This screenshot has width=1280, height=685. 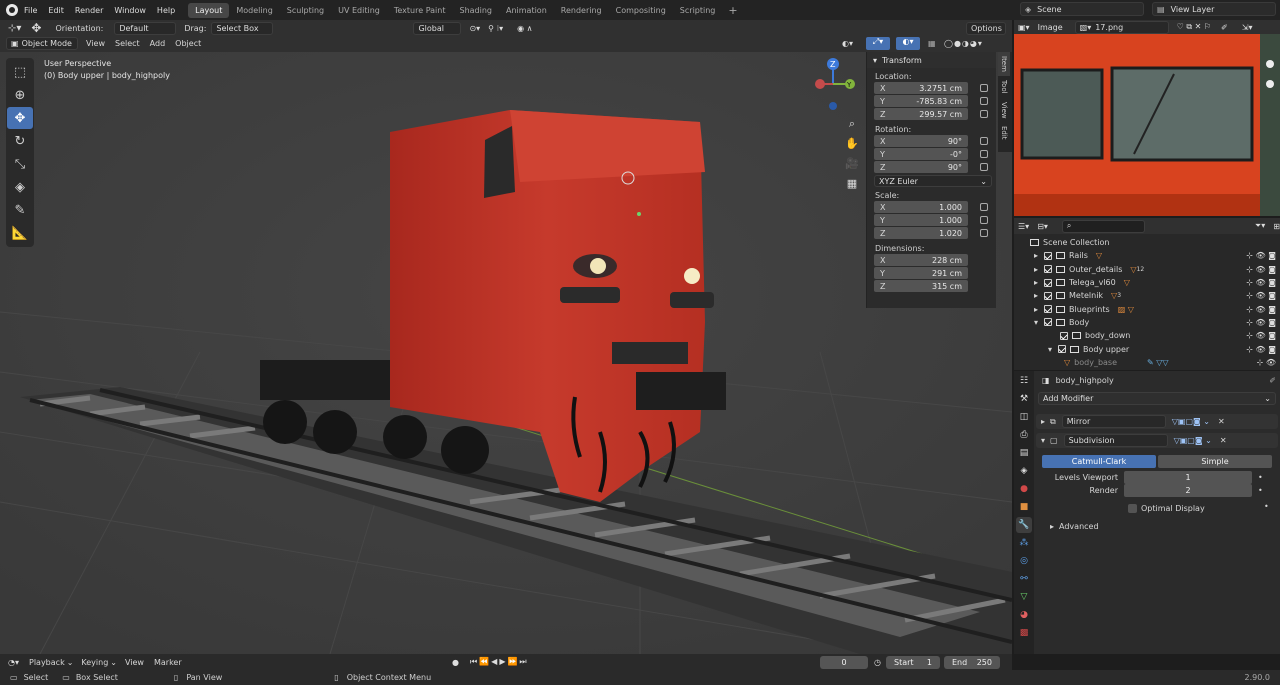 I want to click on outliner-search-input: ⌕, so click(x=1103, y=226).